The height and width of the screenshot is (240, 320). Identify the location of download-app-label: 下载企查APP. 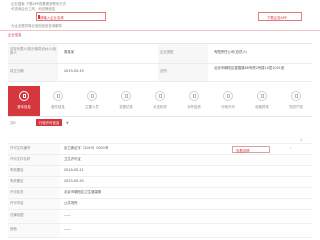
(277, 17).